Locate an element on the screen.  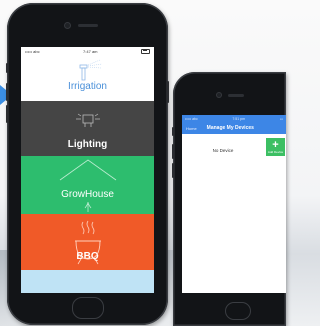
clock-text: 7:51 pm is located at coordinates (239, 118).